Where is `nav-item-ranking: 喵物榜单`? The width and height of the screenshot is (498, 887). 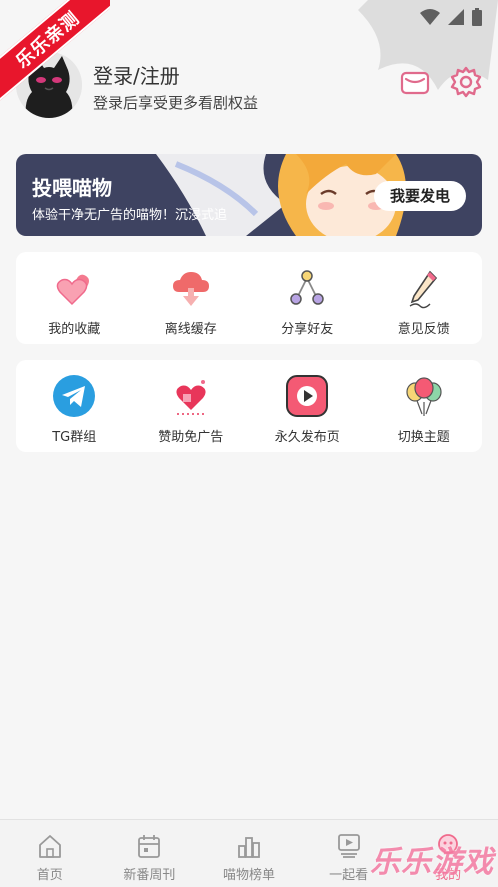
nav-item-ranking: 喵物榜单 is located at coordinates (249, 853).